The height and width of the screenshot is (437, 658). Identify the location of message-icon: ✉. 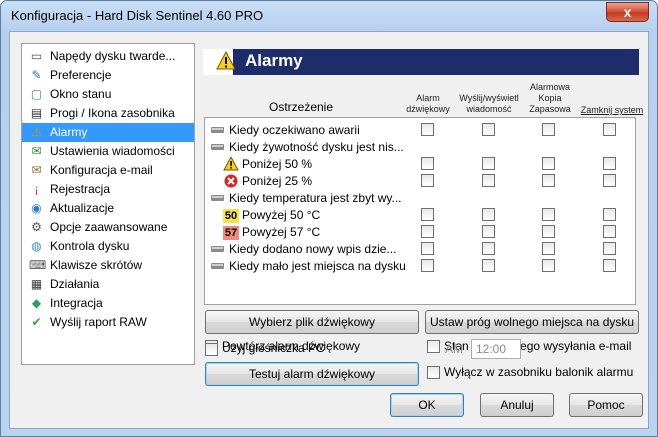
(36, 151).